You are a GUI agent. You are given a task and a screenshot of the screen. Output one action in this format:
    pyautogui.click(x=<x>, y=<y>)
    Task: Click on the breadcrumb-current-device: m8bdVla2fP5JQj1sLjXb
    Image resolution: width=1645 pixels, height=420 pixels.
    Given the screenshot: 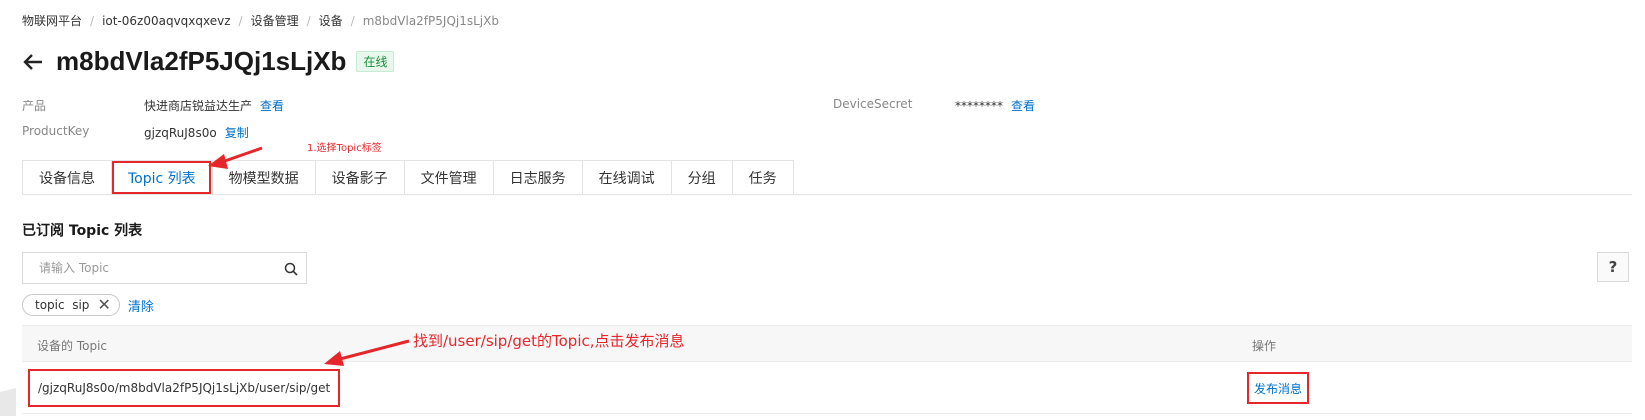 What is the action you would take?
    pyautogui.click(x=430, y=20)
    